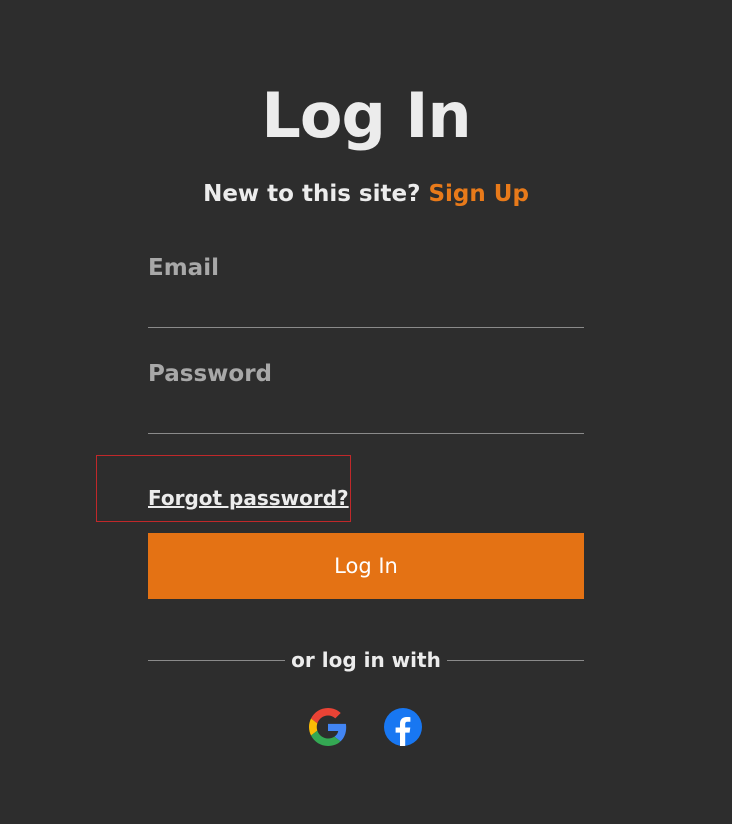 This screenshot has width=732, height=824. What do you see at coordinates (366, 115) in the screenshot?
I see `page-title: Log In` at bounding box center [366, 115].